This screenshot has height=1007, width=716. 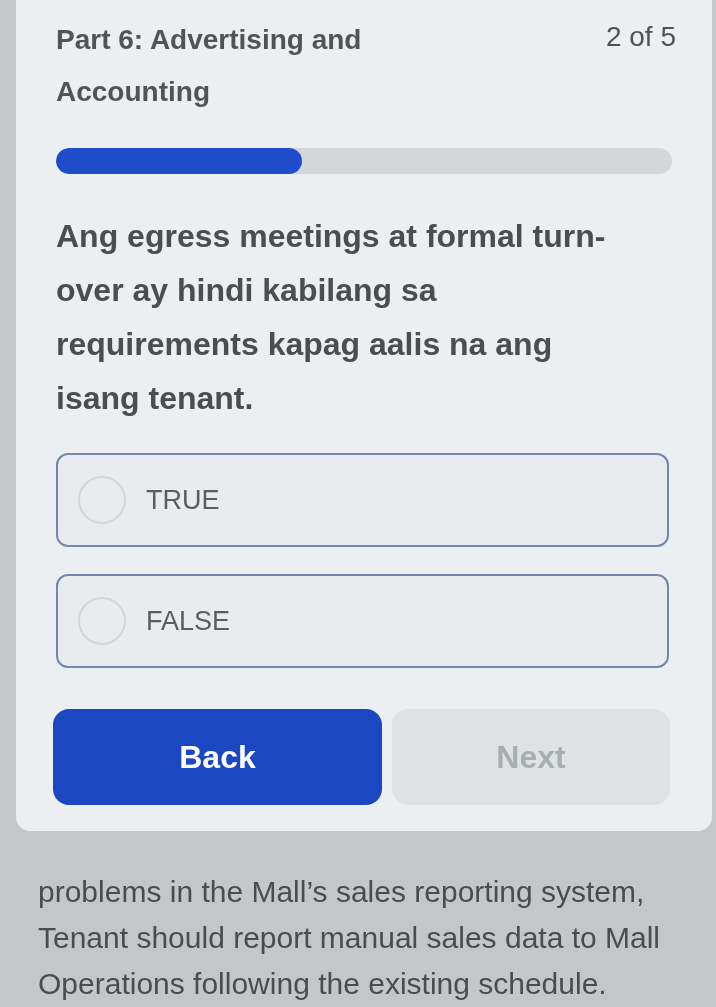 What do you see at coordinates (362, 500) in the screenshot?
I see `answer-option: TRUE` at bounding box center [362, 500].